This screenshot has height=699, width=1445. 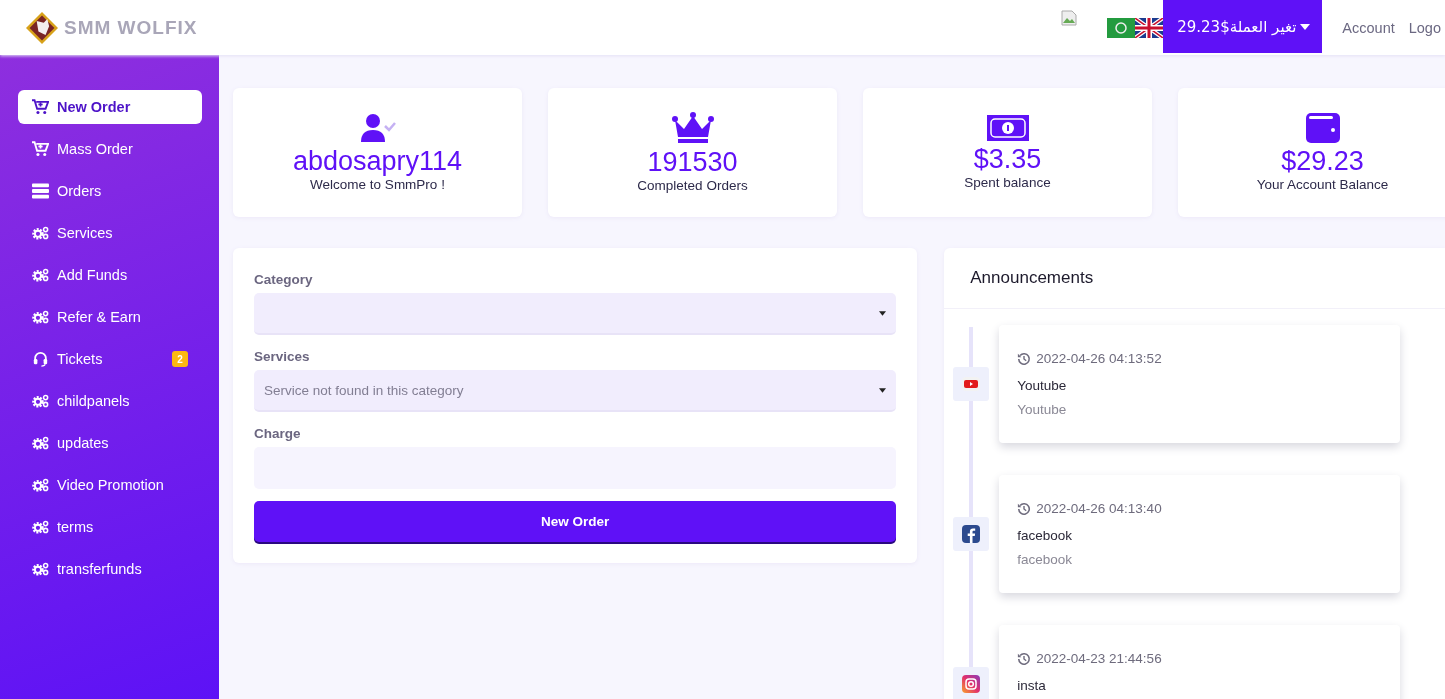 I want to click on user-check-icon, so click(x=377, y=128).